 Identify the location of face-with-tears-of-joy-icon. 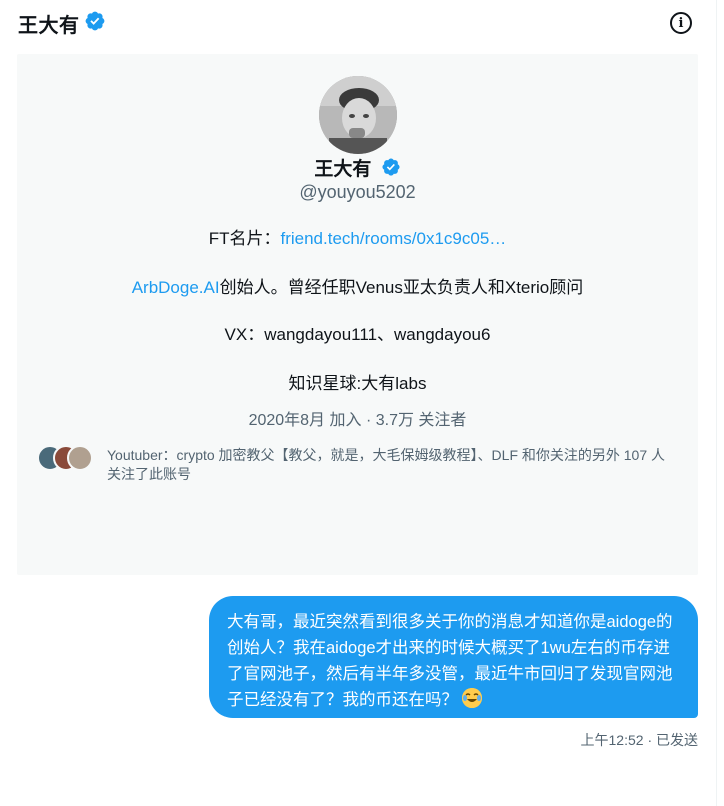
(472, 698).